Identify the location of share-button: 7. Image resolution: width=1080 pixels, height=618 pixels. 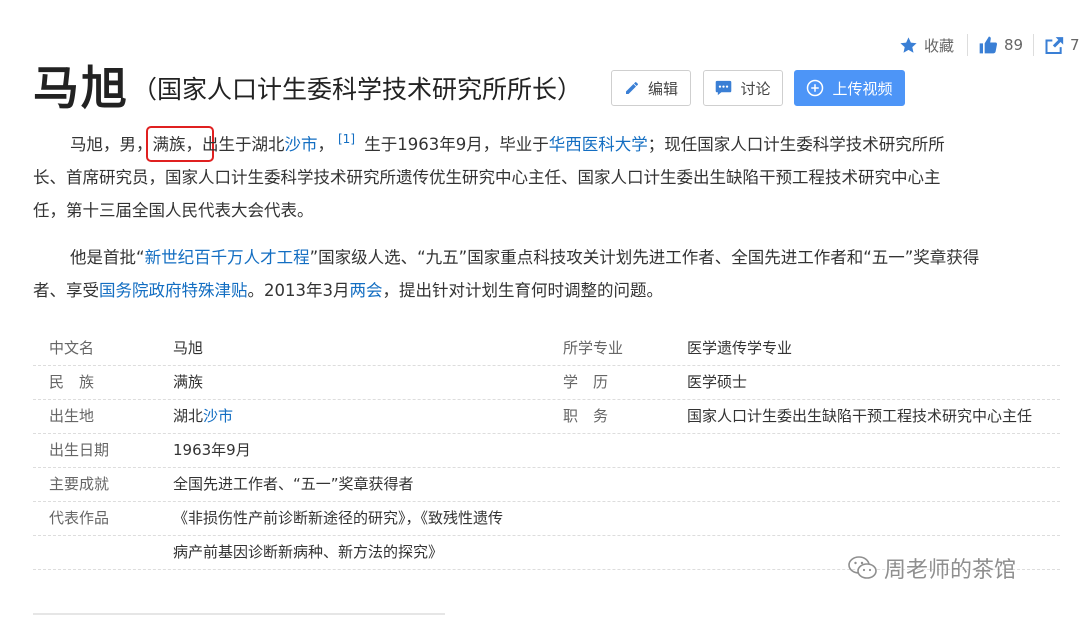
(1062, 45).